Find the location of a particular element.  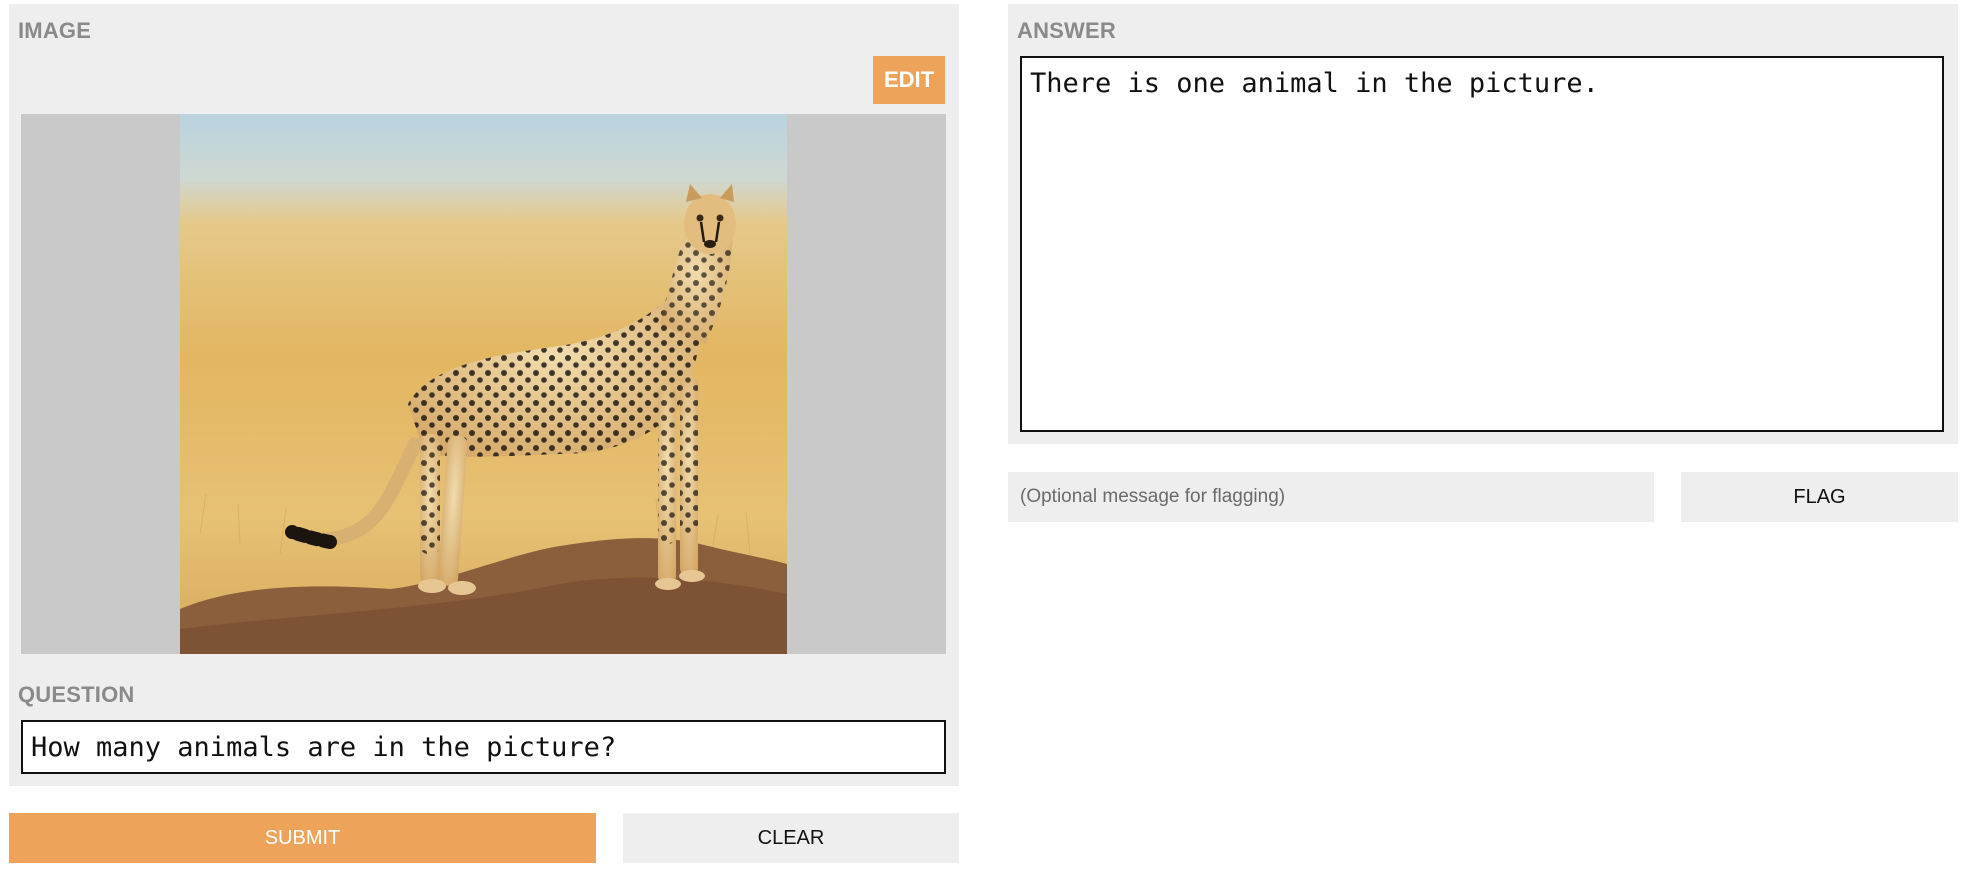

submit-button: SUBMIT is located at coordinates (302, 838).